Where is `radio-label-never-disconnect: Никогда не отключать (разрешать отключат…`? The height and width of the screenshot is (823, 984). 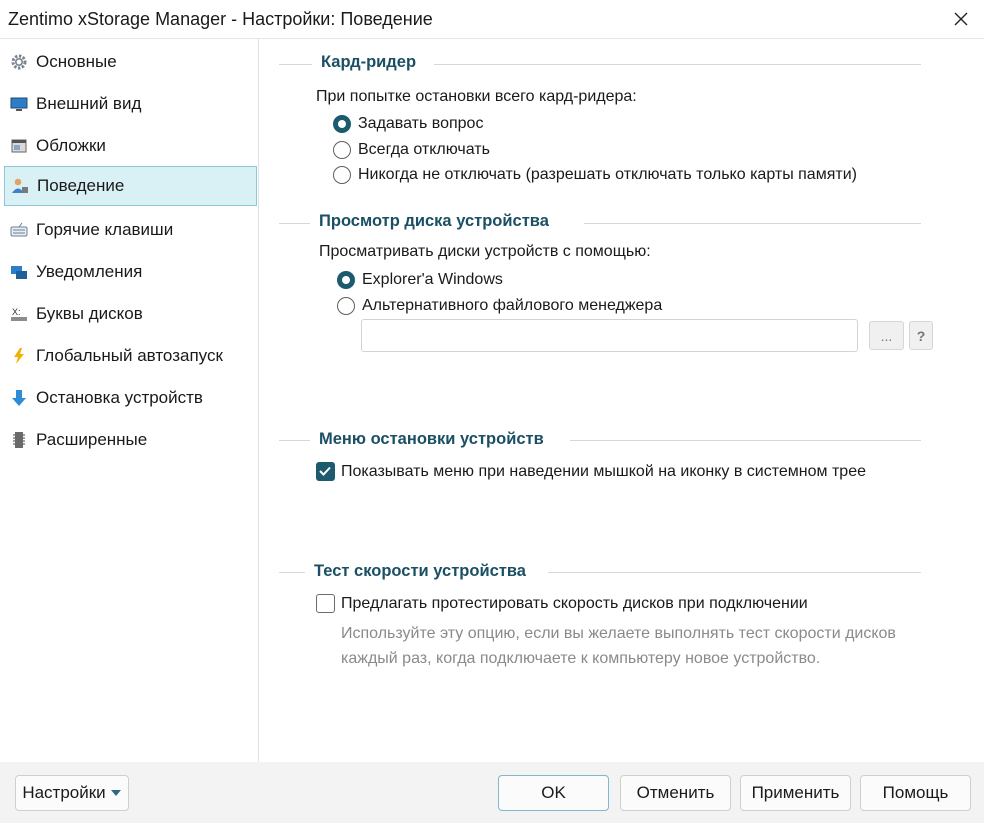 radio-label-never-disconnect: Никогда не отключать (разрешать отключат… is located at coordinates (607, 175).